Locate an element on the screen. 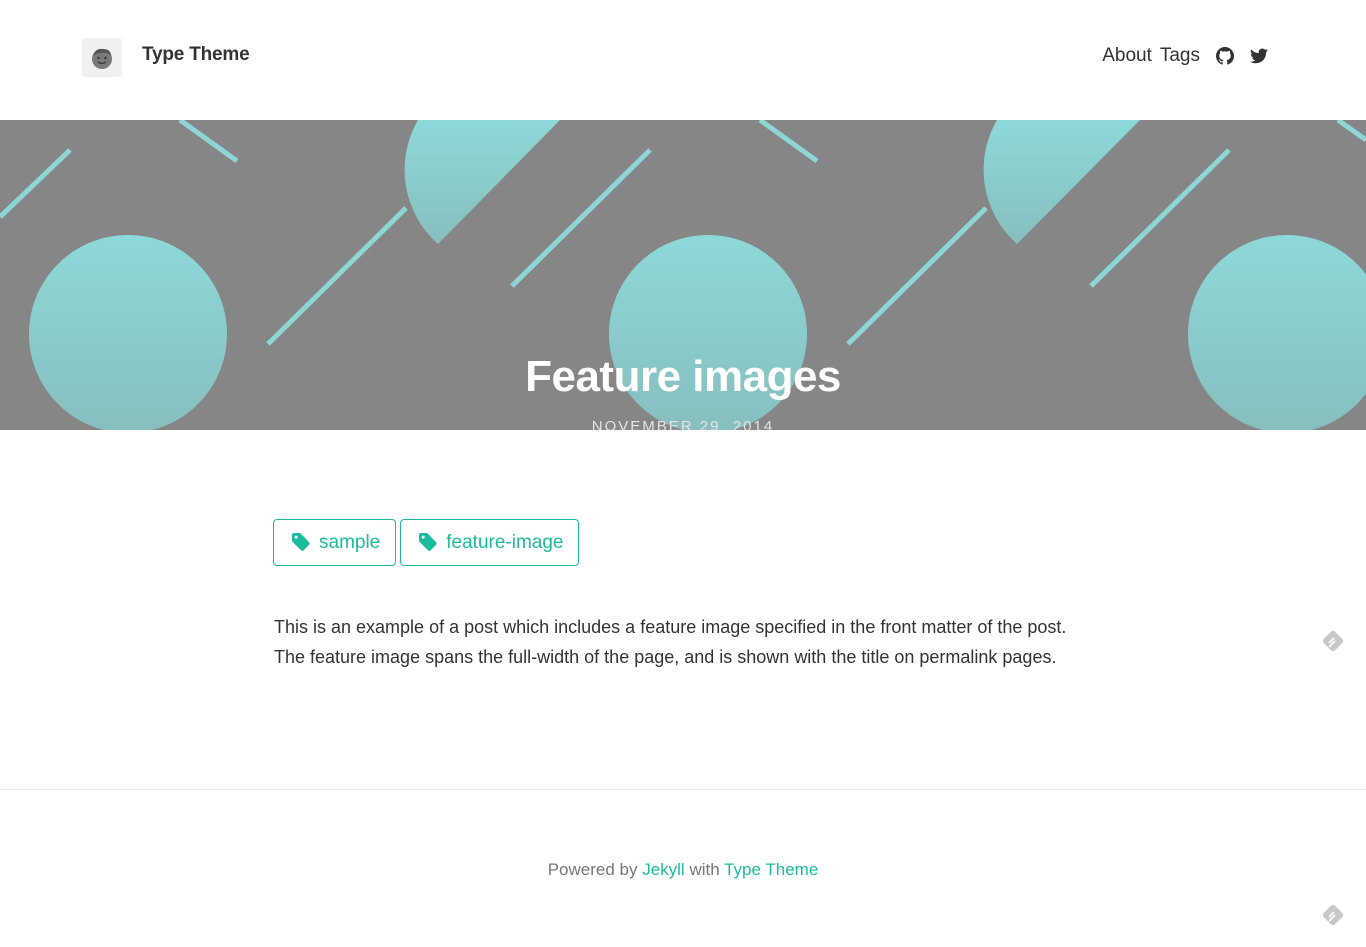 This screenshot has width=1366, height=947. avatar-face-icon is located at coordinates (102, 58).